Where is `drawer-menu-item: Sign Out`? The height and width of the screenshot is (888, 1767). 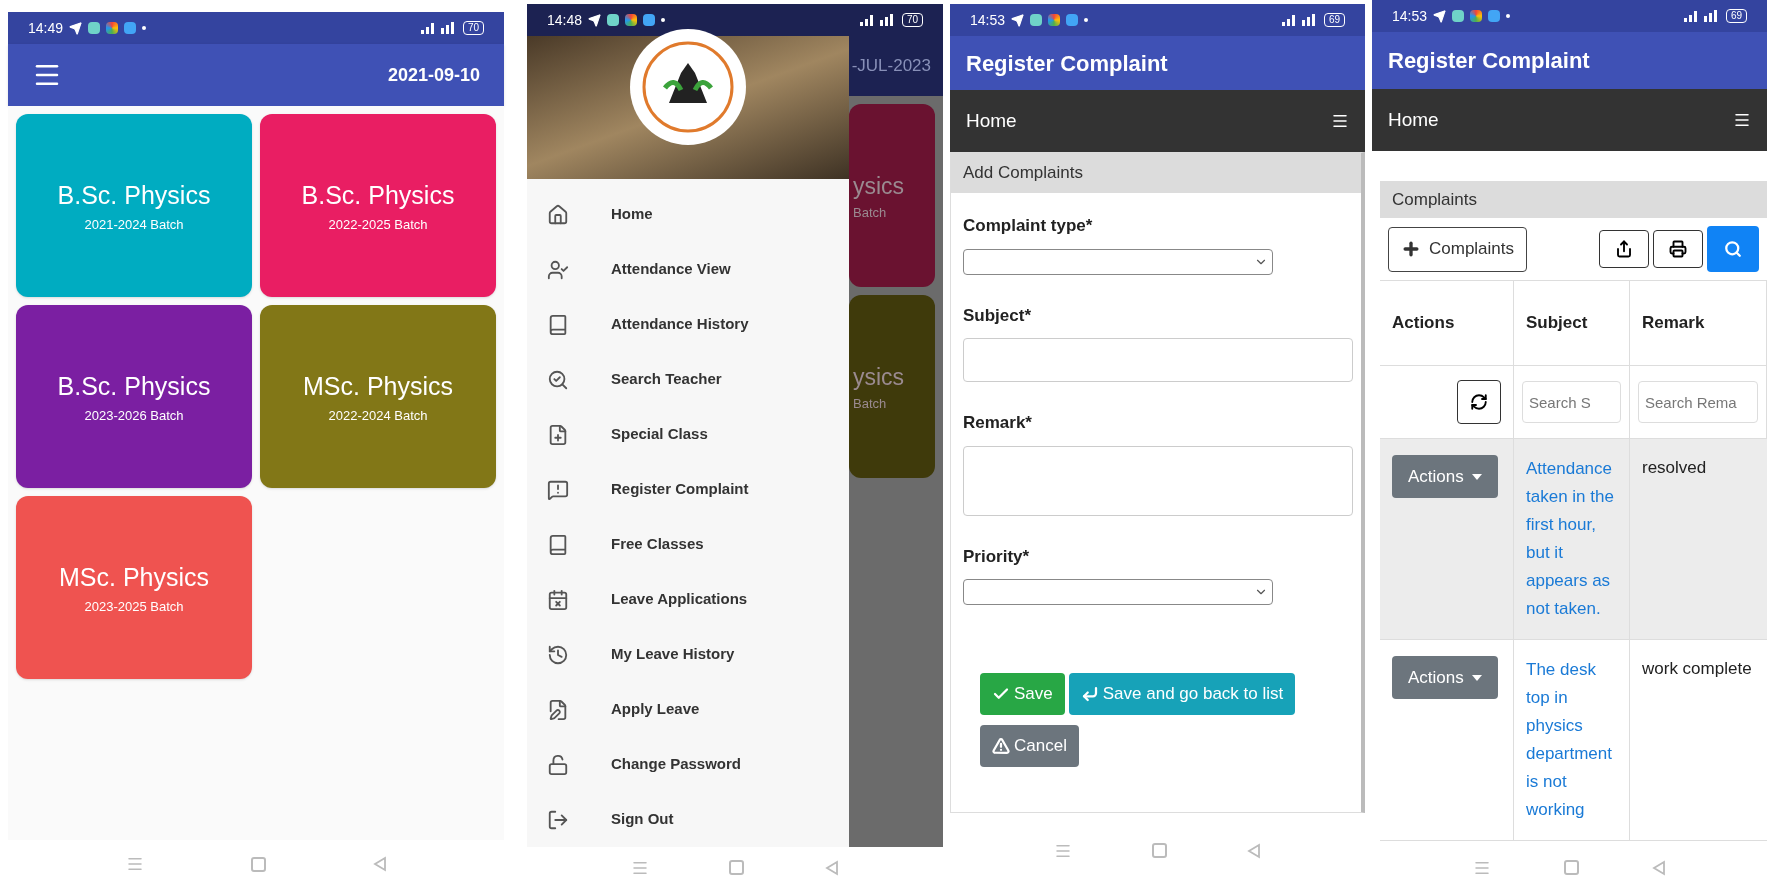 drawer-menu-item: Sign Out is located at coordinates (688, 819).